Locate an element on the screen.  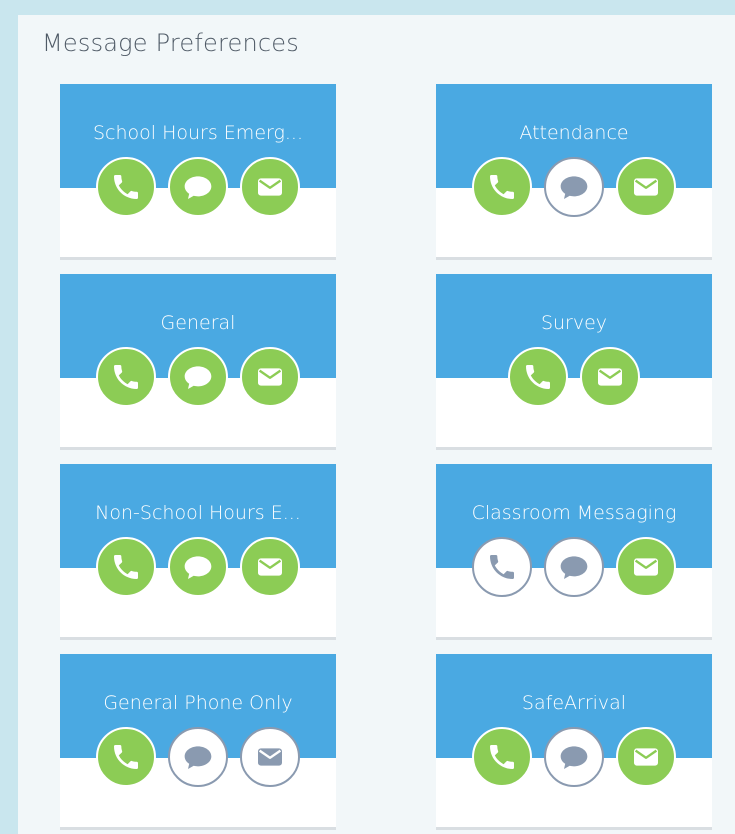
card-title: SafeArrival is located at coordinates (574, 703).